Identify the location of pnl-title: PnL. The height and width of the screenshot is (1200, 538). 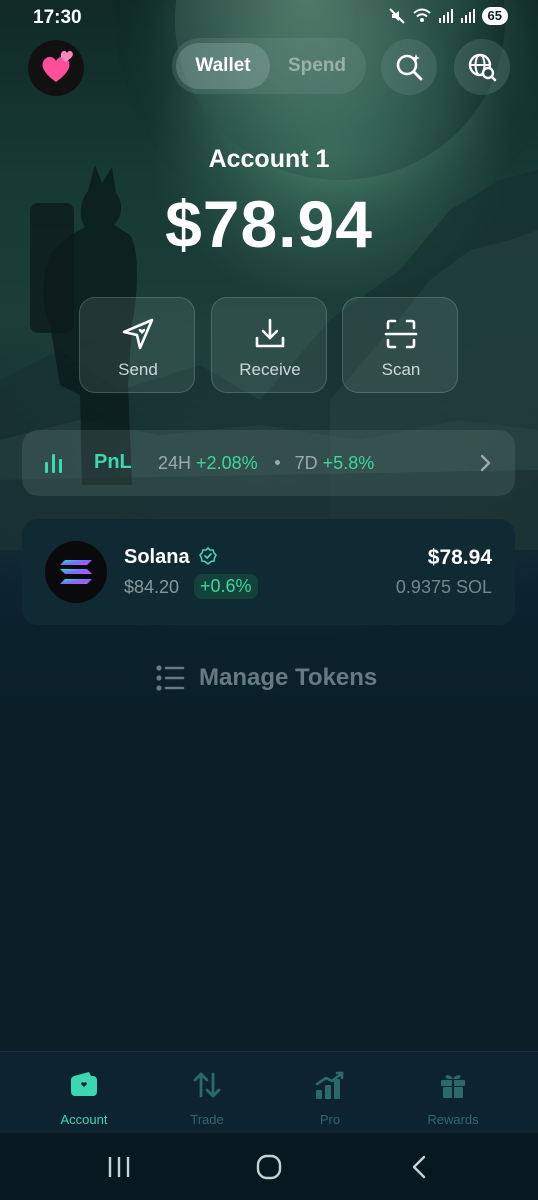
(113, 462).